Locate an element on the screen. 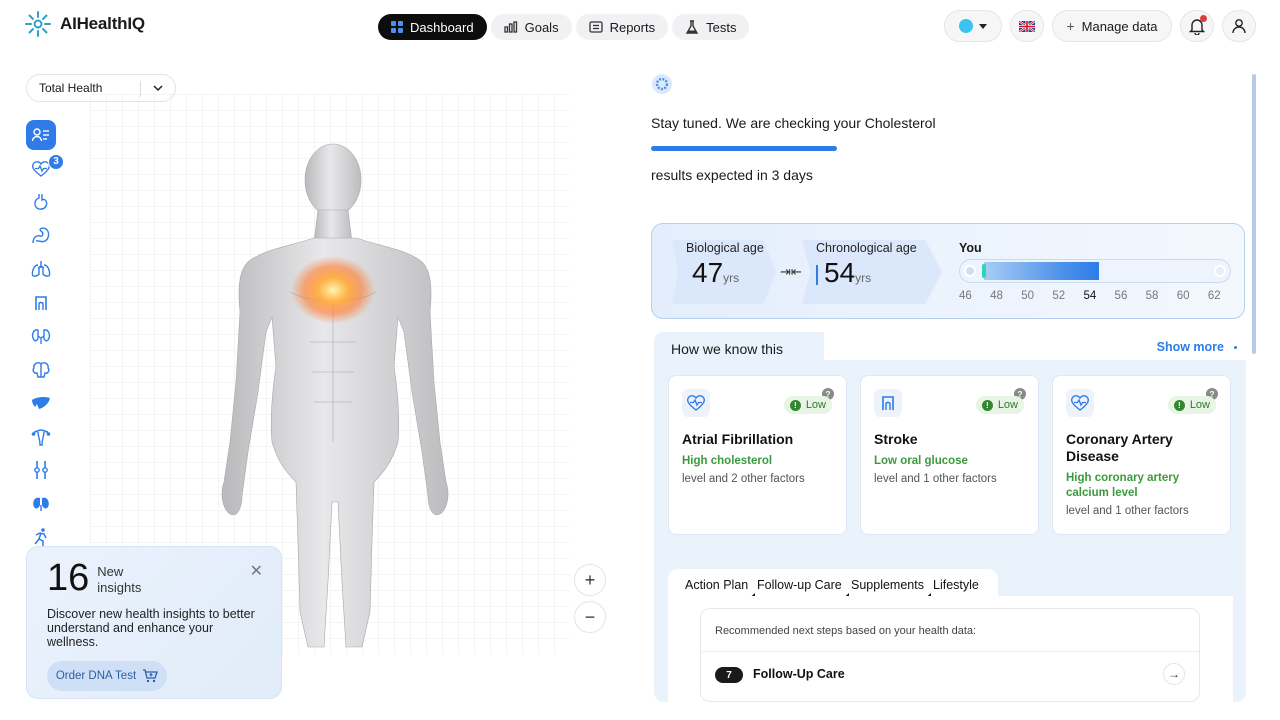 Image resolution: width=1280 pixels, height=720 pixels. tab-dashboard: Dashboard is located at coordinates (432, 27).